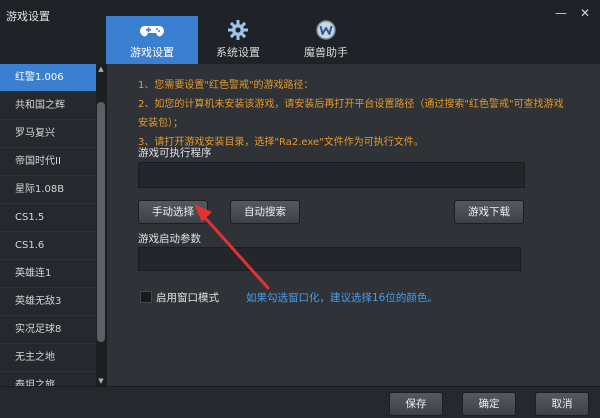  I want to click on save-button: 保存, so click(416, 404).